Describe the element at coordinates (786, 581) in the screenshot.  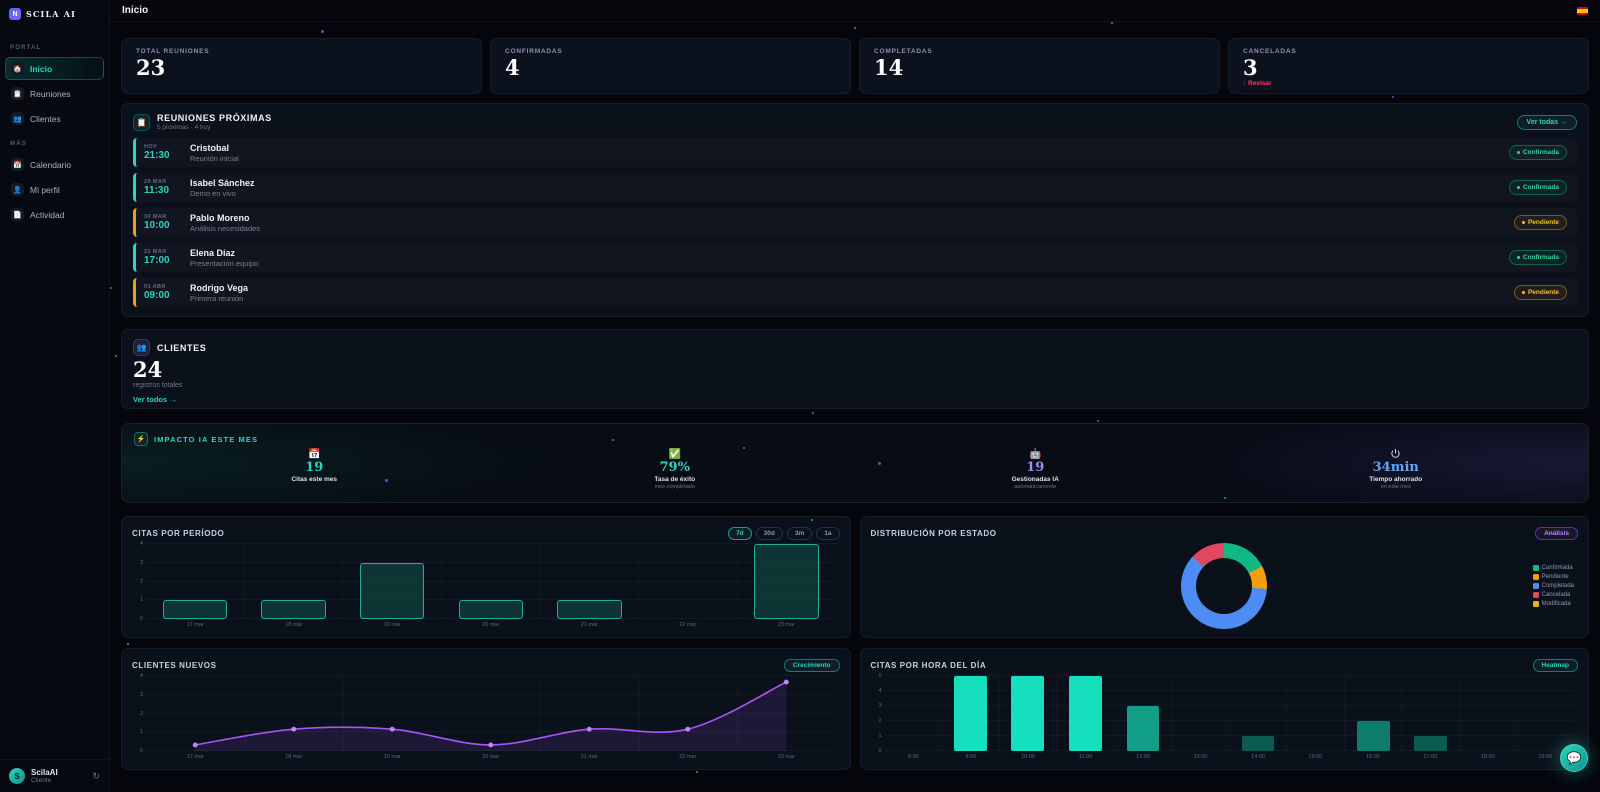
I see `bar-23-mar` at that location.